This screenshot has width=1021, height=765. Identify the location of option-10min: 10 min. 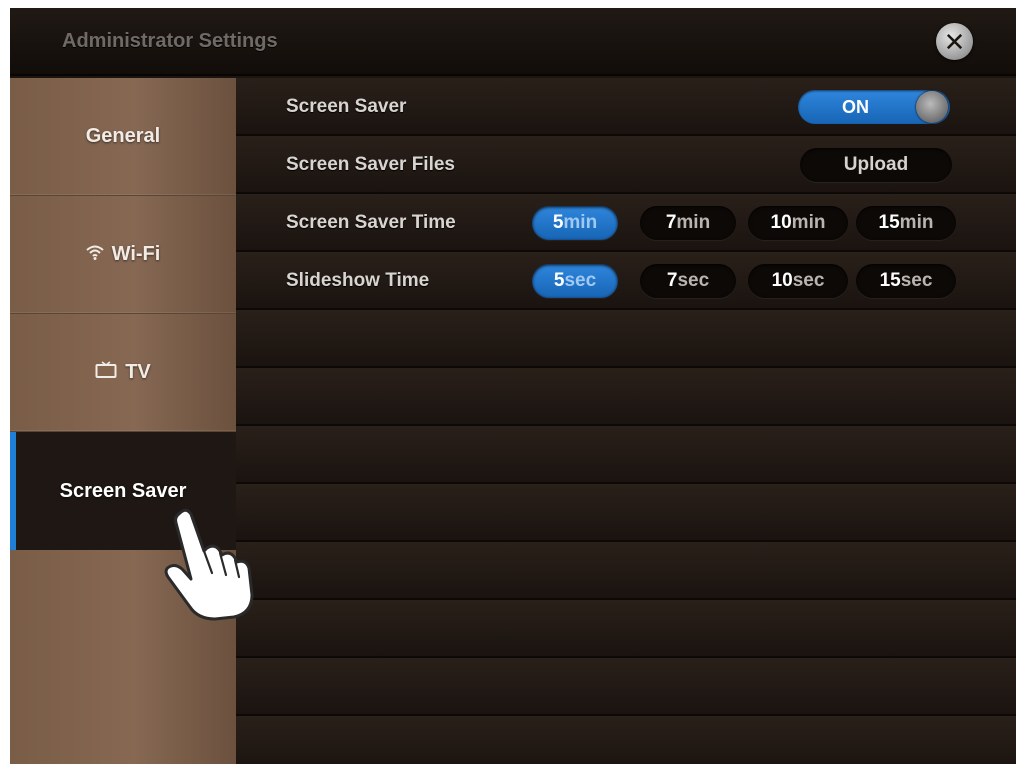
(798, 223).